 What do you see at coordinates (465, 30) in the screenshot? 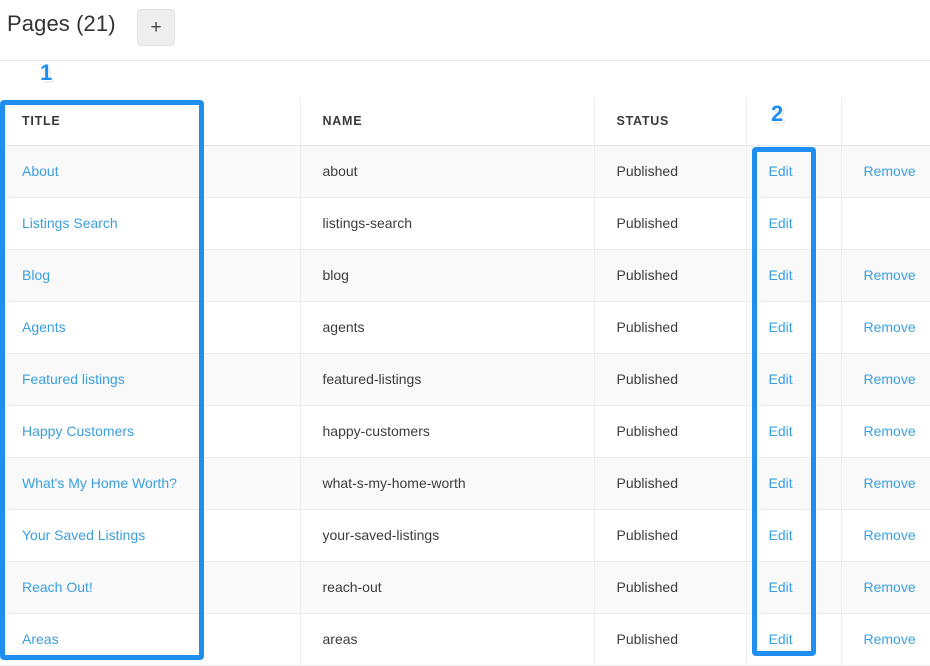
I see `page-header: Pages (21) +` at bounding box center [465, 30].